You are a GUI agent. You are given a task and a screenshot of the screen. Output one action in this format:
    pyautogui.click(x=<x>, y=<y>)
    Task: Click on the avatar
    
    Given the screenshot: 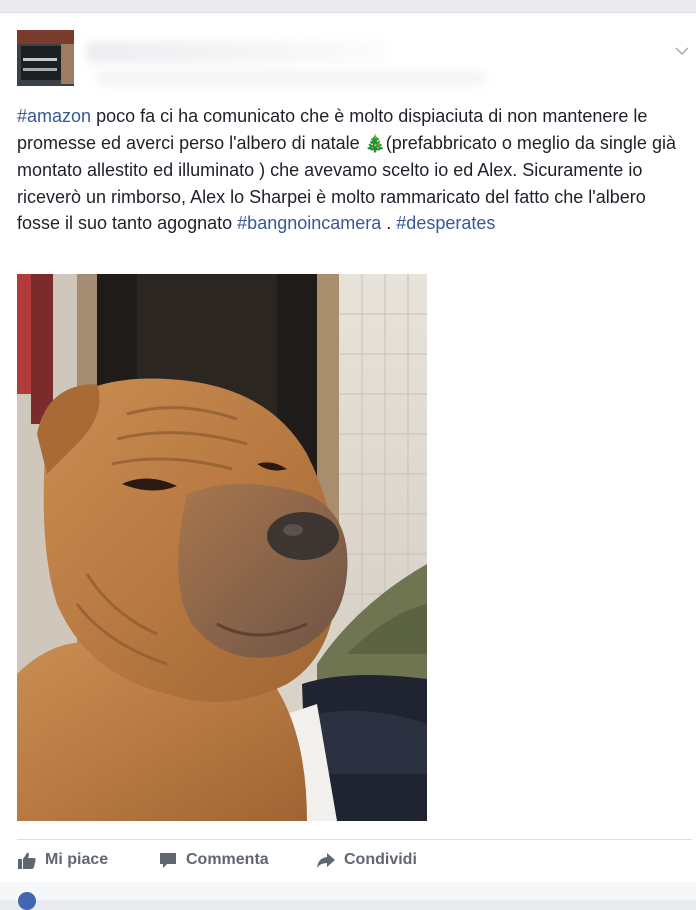 What is the action you would take?
    pyautogui.click(x=45, y=58)
    